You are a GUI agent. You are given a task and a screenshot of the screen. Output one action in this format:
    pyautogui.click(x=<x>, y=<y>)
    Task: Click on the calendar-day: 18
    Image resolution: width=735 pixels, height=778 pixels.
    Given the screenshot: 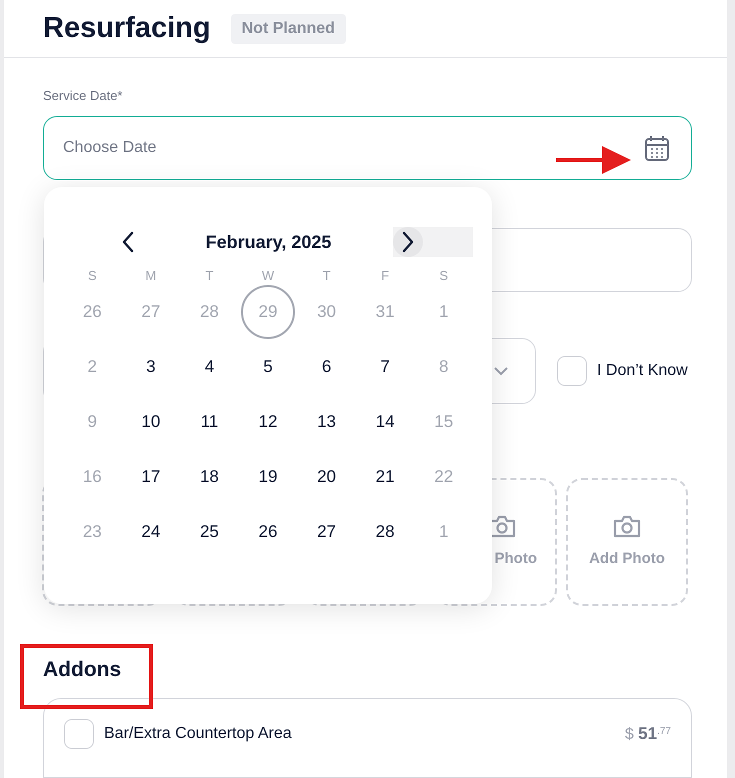 What is the action you would take?
    pyautogui.click(x=209, y=477)
    